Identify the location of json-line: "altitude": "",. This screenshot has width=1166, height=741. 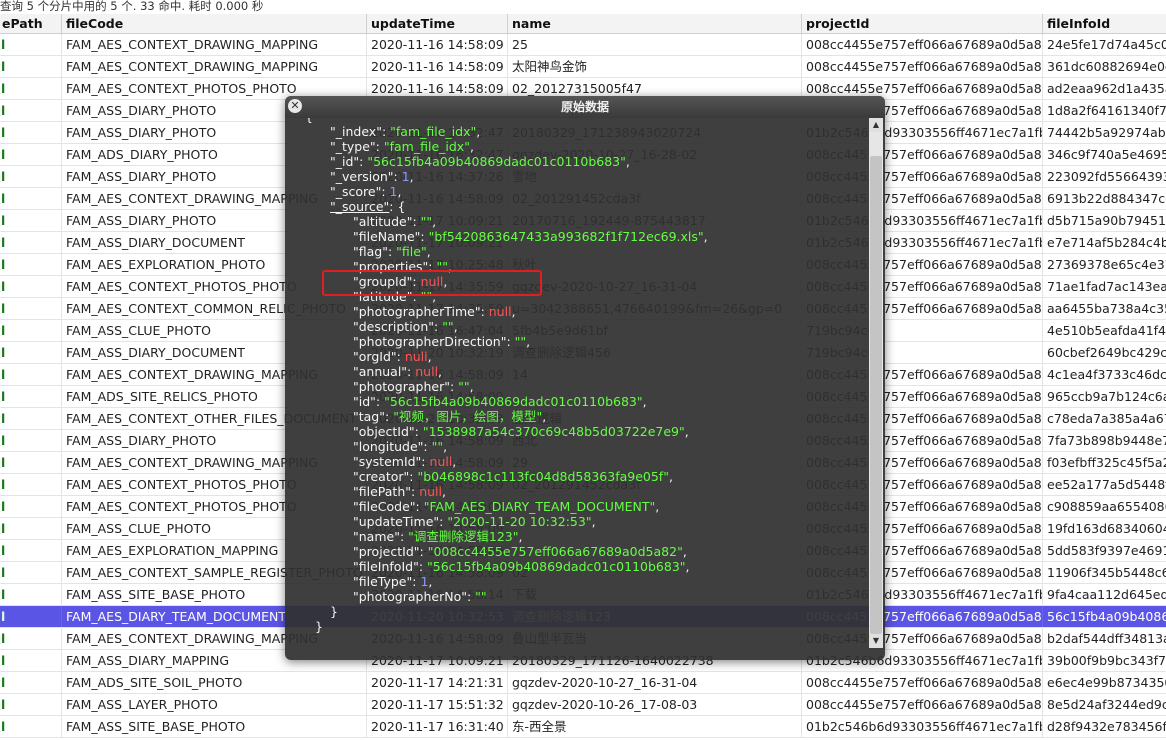
(394, 222).